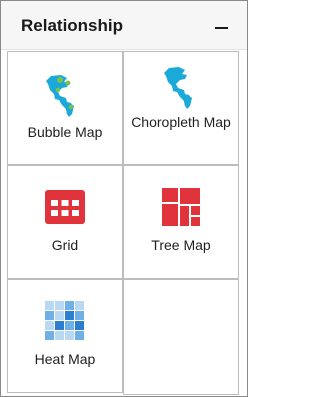  Describe the element at coordinates (65, 132) in the screenshot. I see `tile-label: Bubble Map` at that location.